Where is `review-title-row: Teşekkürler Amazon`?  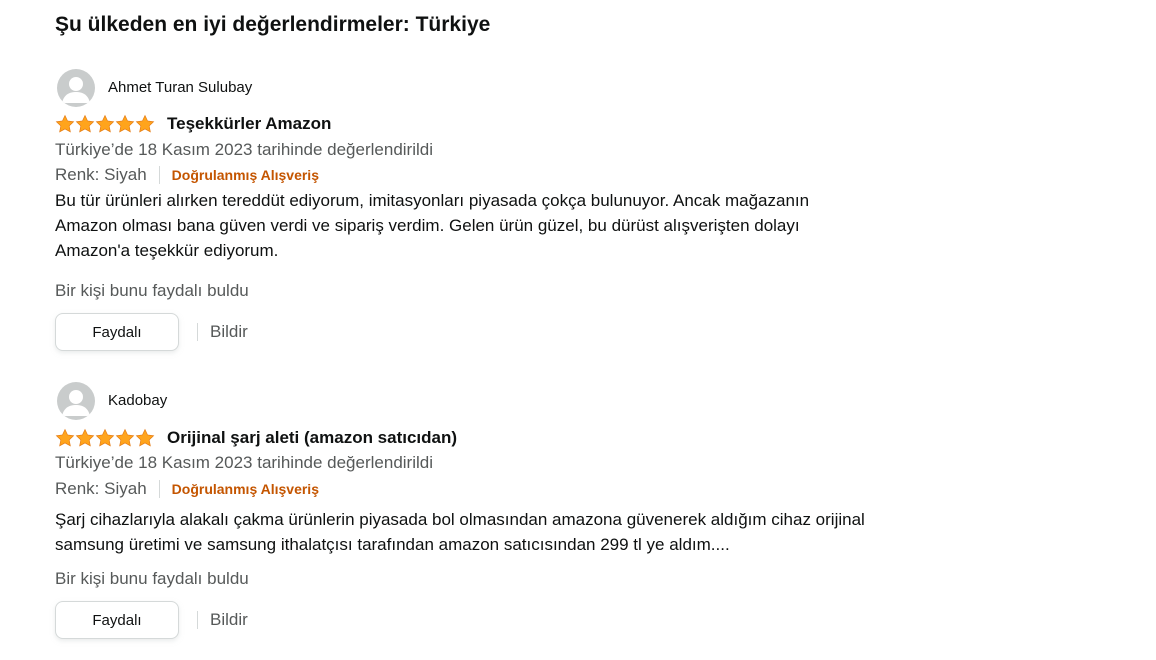 review-title-row: Teşekkürler Amazon is located at coordinates (193, 124).